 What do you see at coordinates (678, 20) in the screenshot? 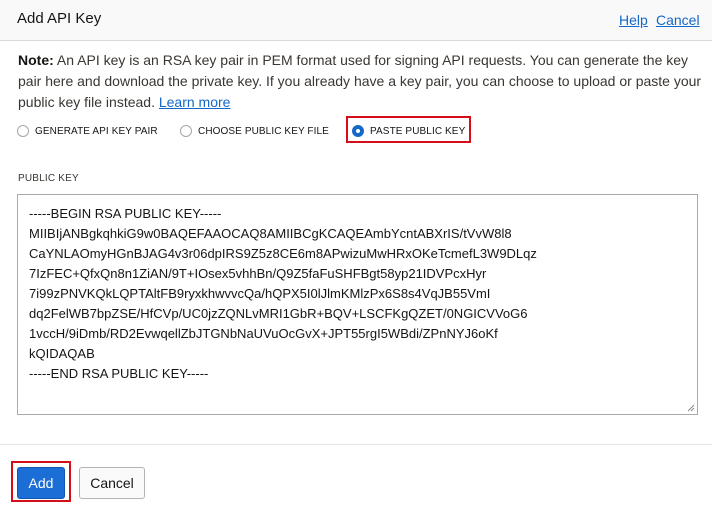
I see `header-cancel-link: Cancel` at bounding box center [678, 20].